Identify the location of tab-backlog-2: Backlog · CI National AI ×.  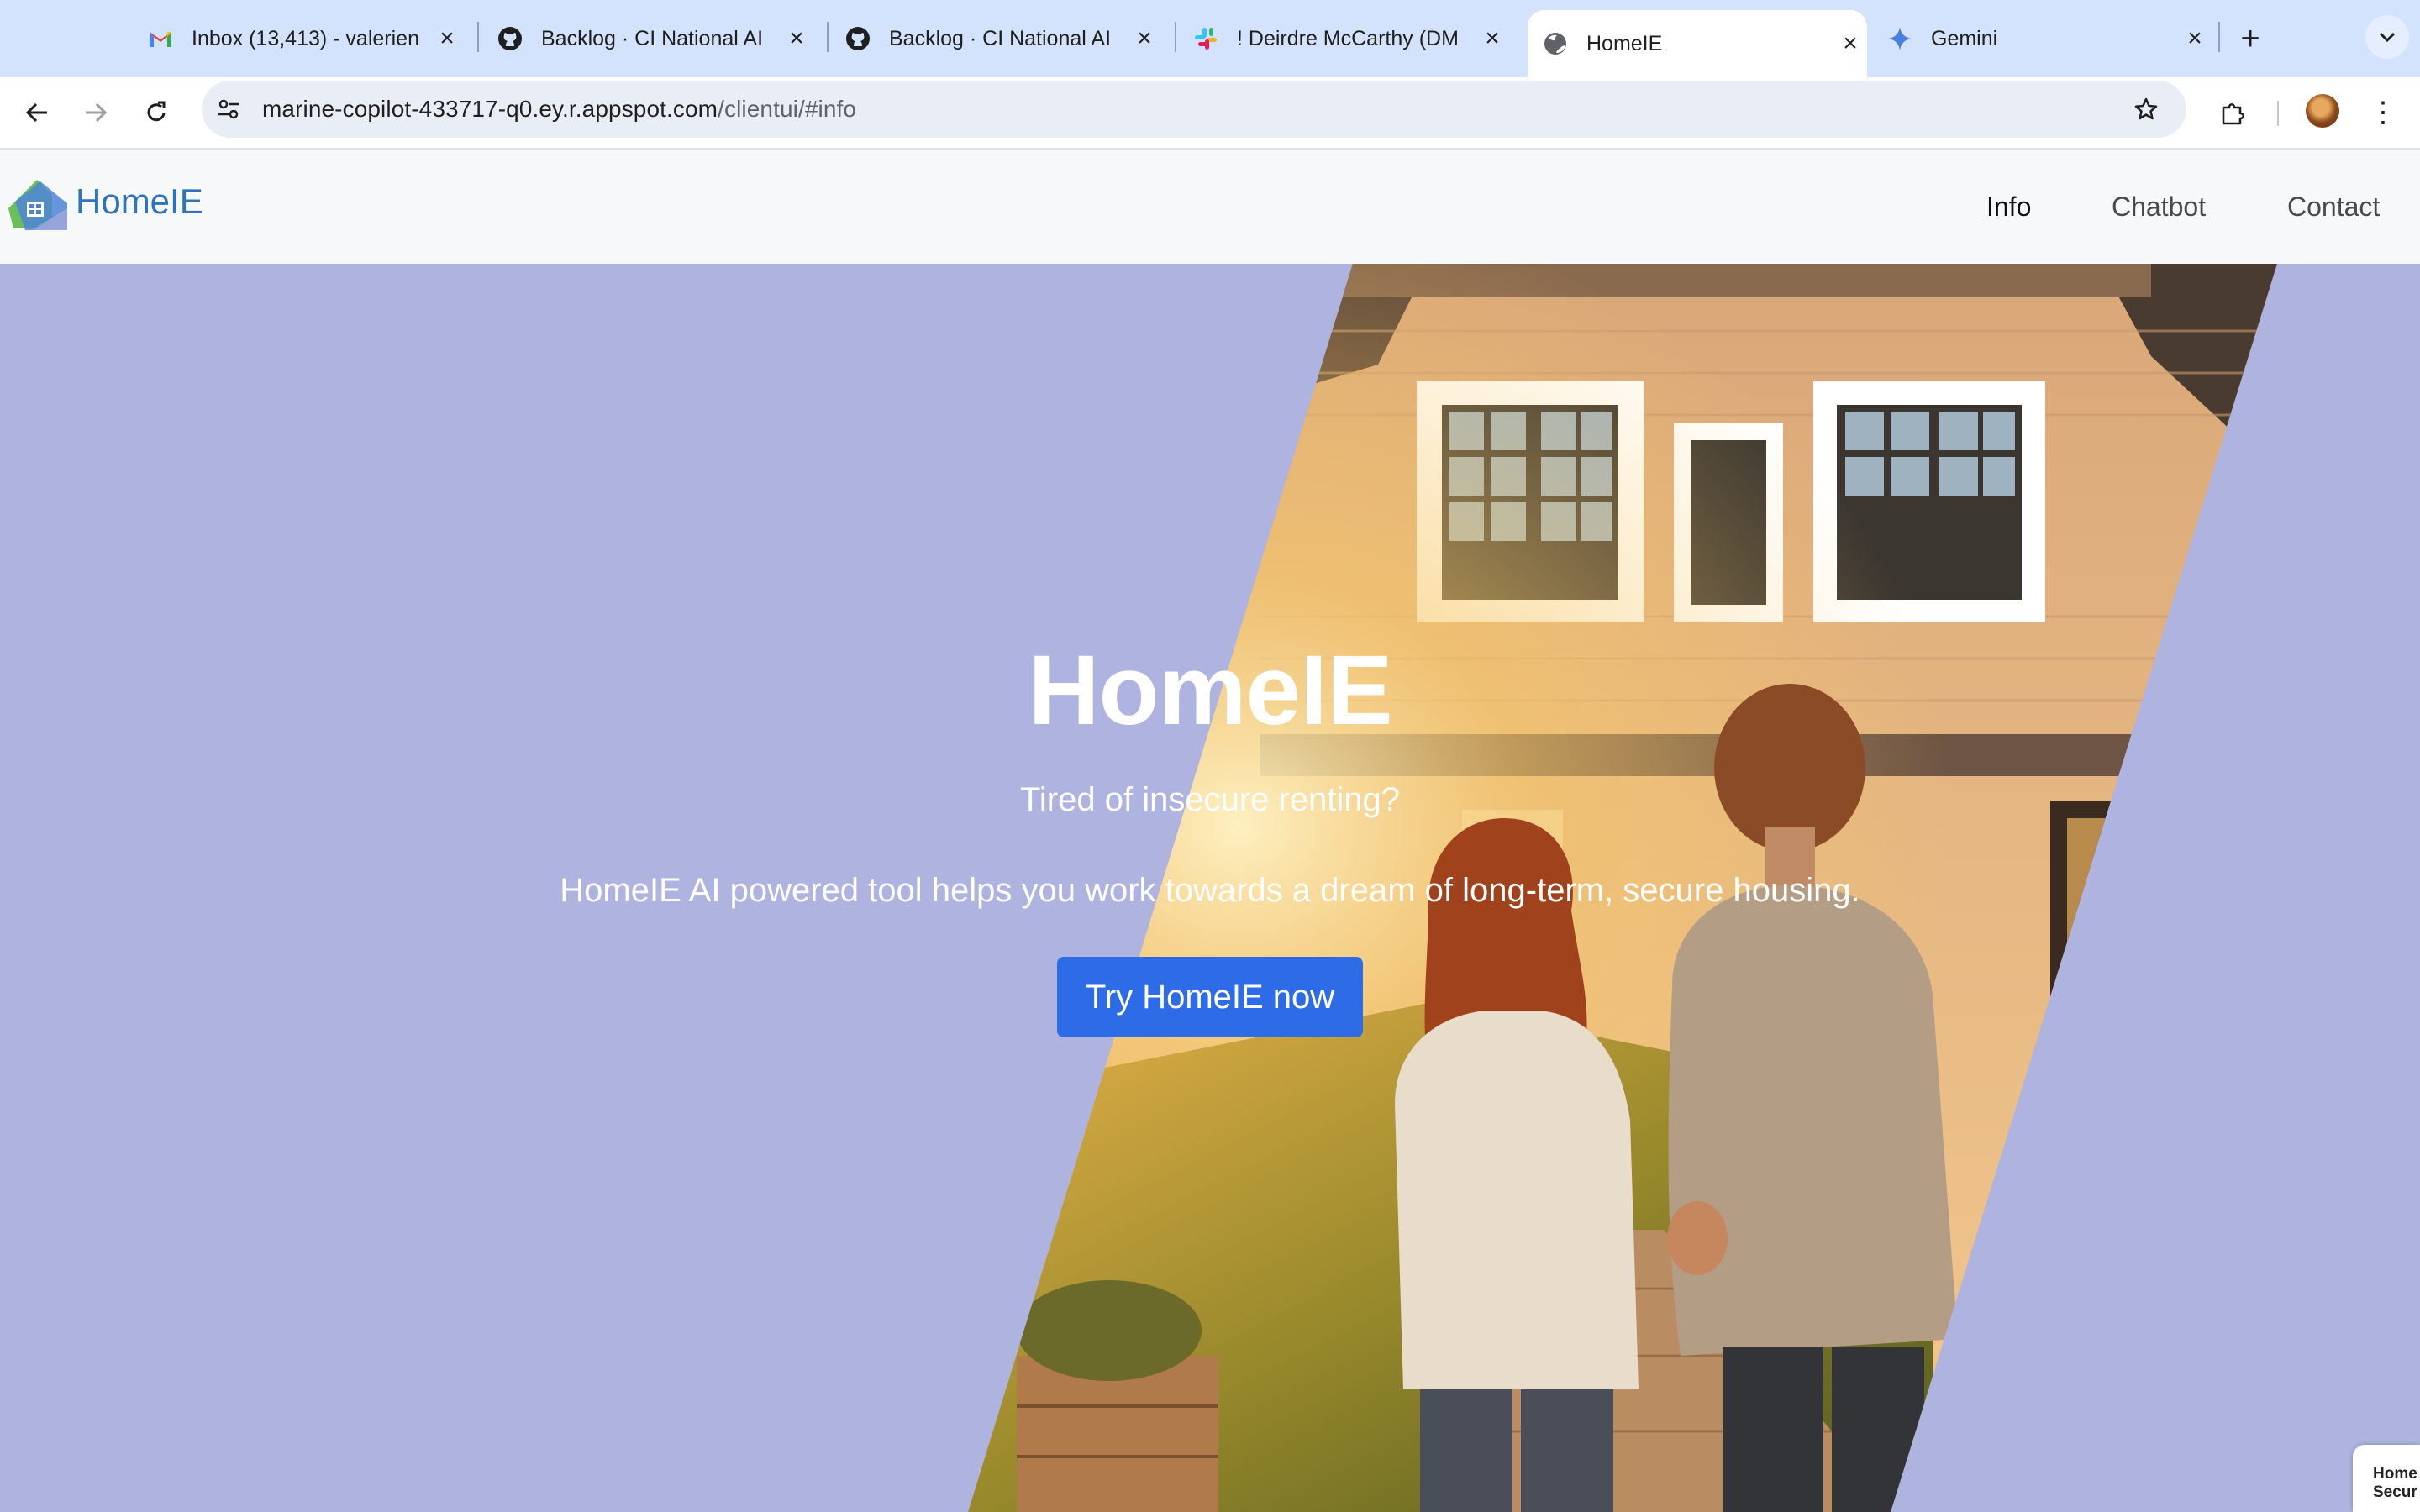
(1003, 39).